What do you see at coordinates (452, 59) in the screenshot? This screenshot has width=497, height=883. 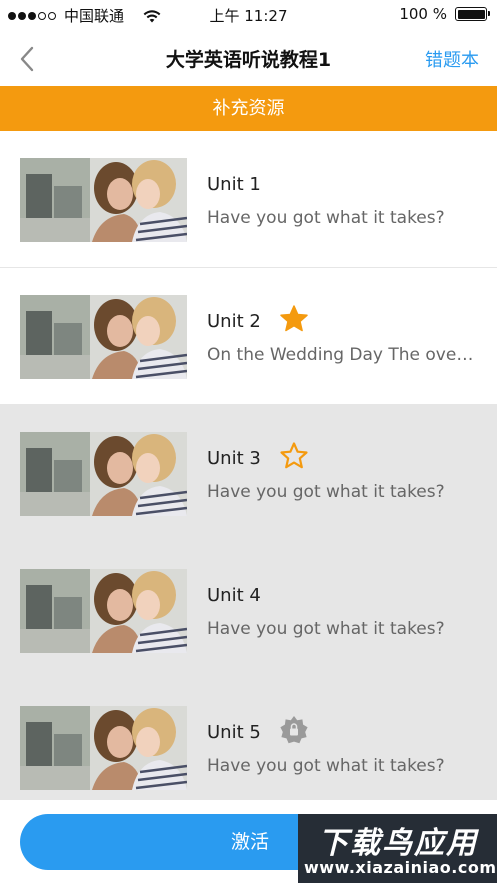 I see `mistake-book-button: 错题本` at bounding box center [452, 59].